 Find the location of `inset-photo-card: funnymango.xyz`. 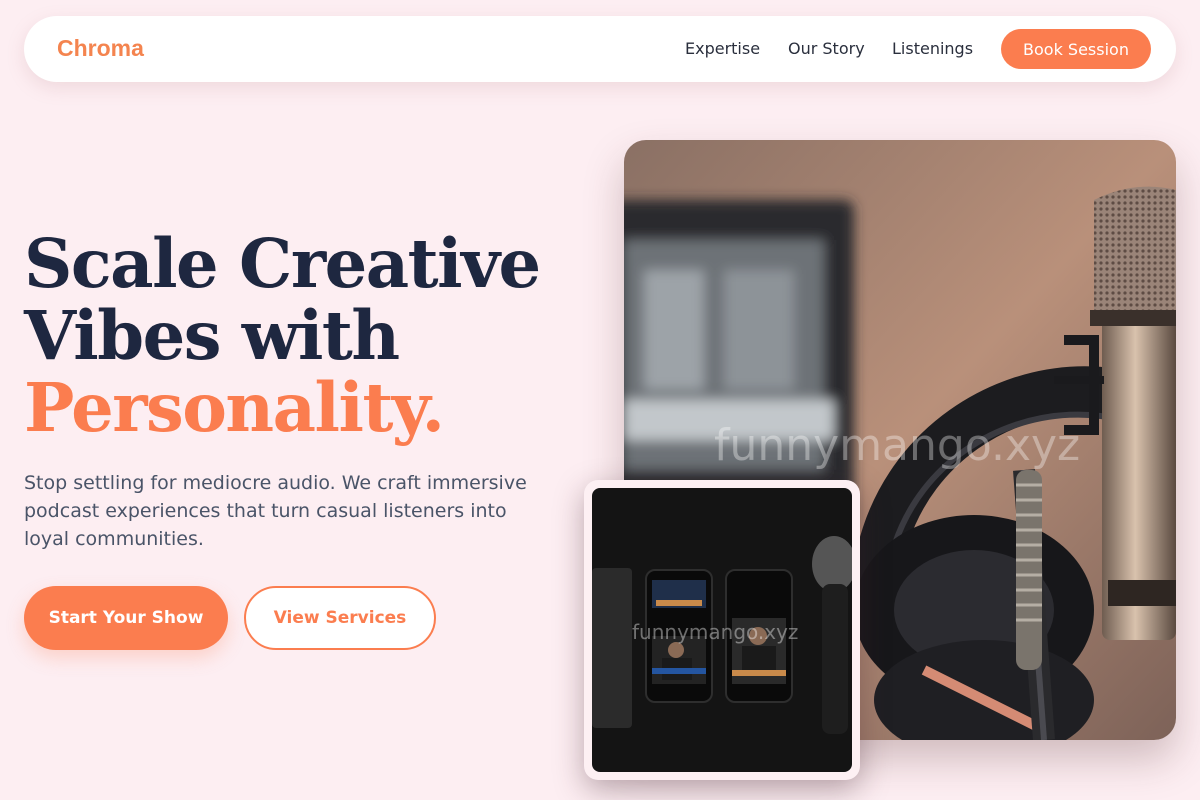

inset-photo-card: funnymango.xyz is located at coordinates (722, 630).